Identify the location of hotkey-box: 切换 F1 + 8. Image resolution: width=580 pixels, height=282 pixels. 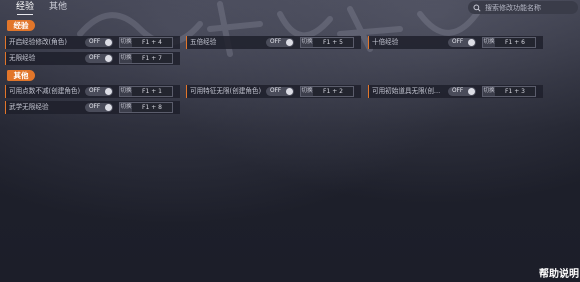
(146, 107).